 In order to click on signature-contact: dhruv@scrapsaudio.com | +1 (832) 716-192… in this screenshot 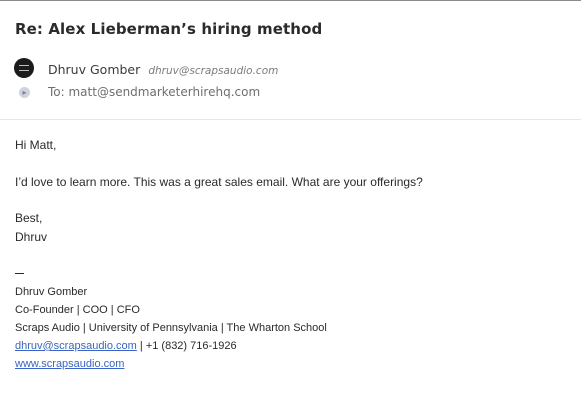, I will do `click(126, 346)`.